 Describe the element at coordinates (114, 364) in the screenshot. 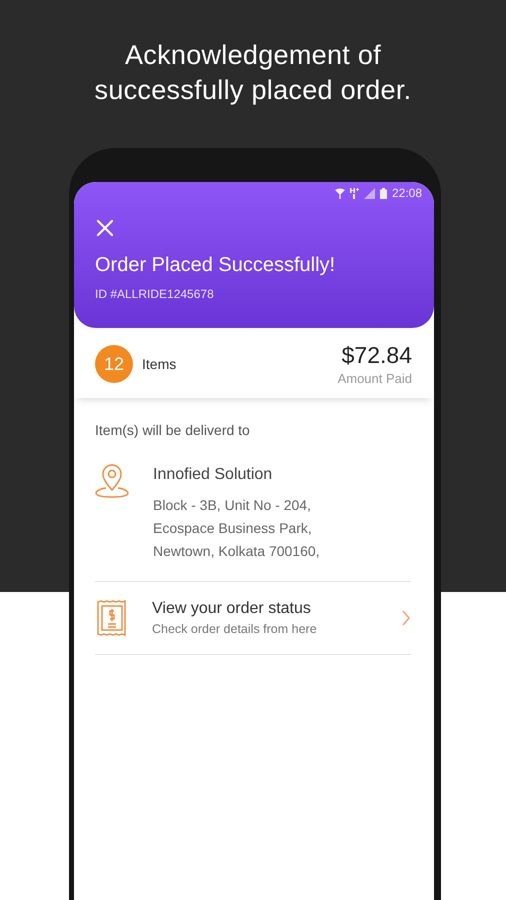

I see `item-count: 12` at that location.